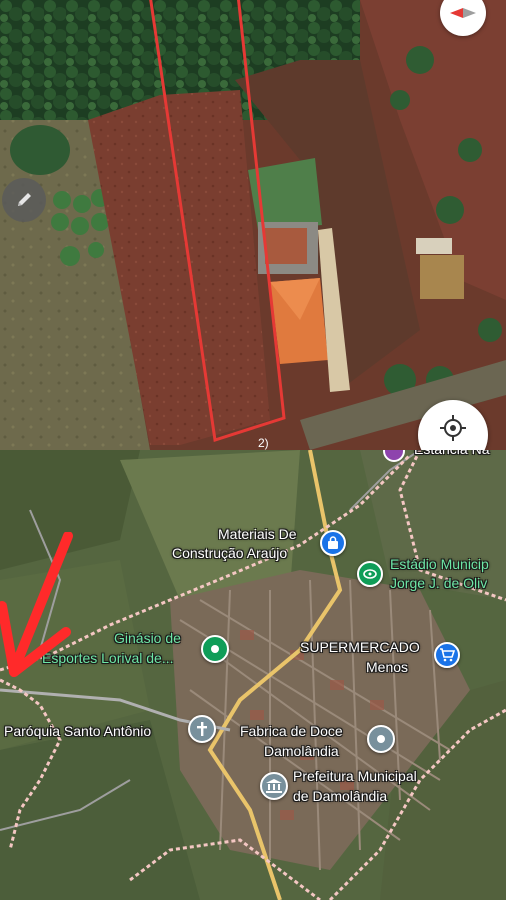 The width and height of the screenshot is (506, 900). What do you see at coordinates (78, 731) in the screenshot?
I see `poi-paroquia-label: Paróquia Santo Antônio` at bounding box center [78, 731].